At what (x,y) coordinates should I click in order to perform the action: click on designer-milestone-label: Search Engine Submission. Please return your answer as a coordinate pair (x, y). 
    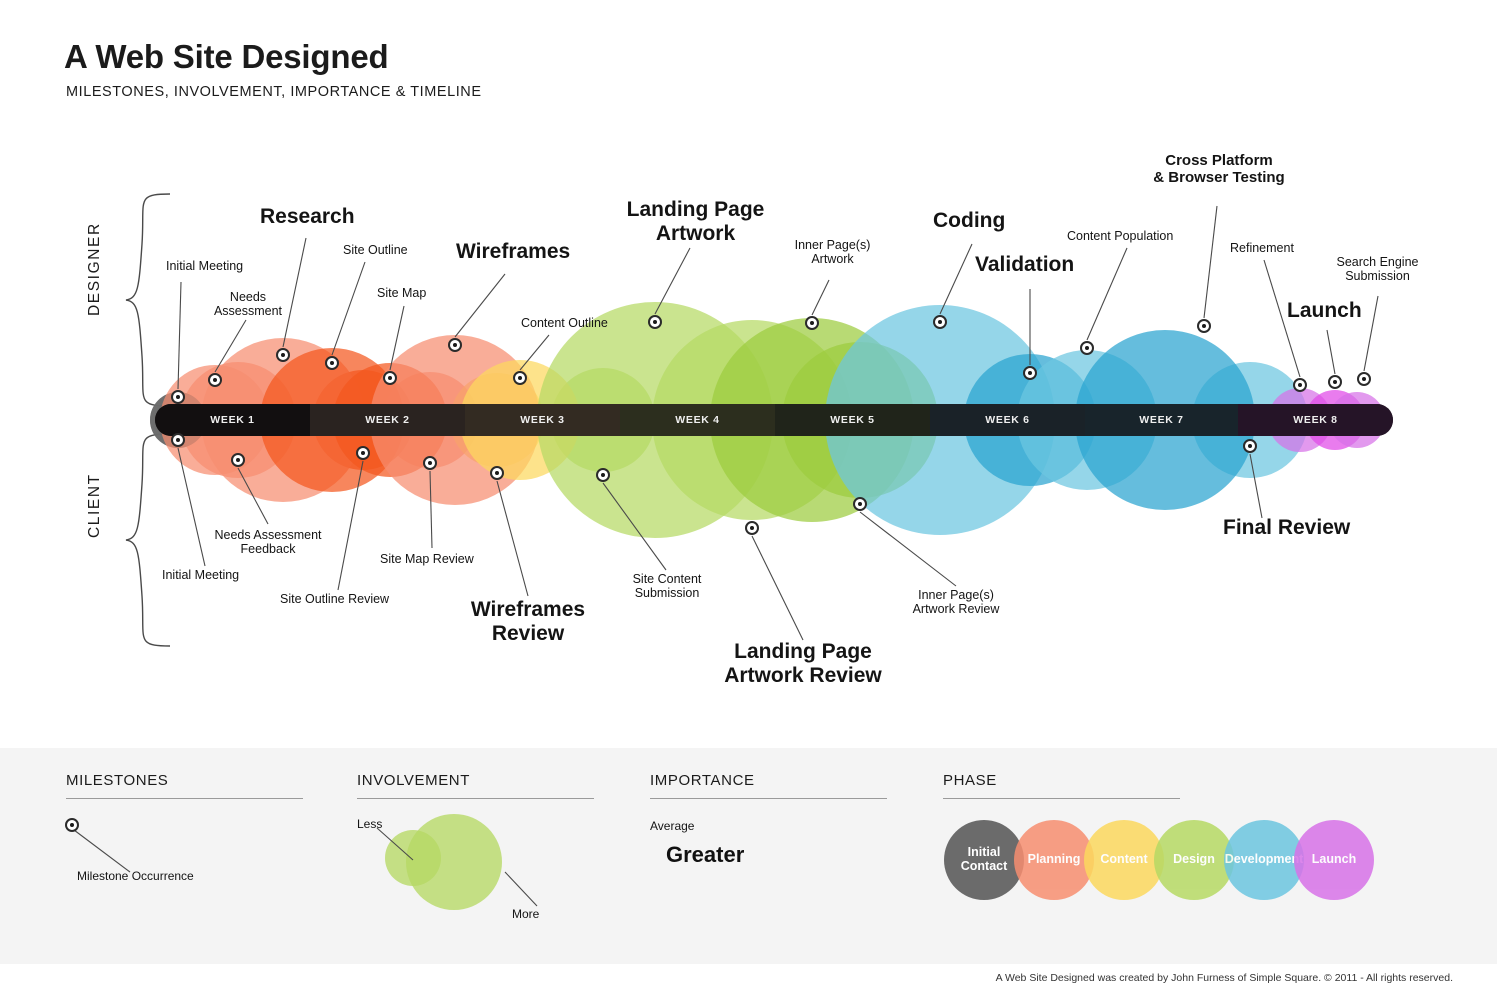
    Looking at the image, I should click on (1377, 269).